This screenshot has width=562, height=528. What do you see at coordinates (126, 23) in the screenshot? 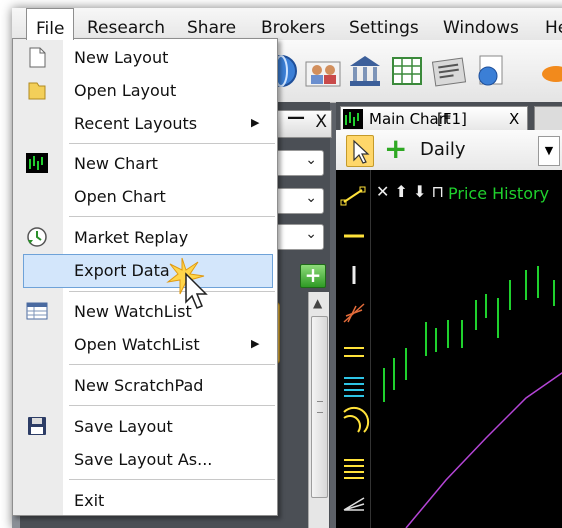
I see `menu-research: Research` at bounding box center [126, 23].